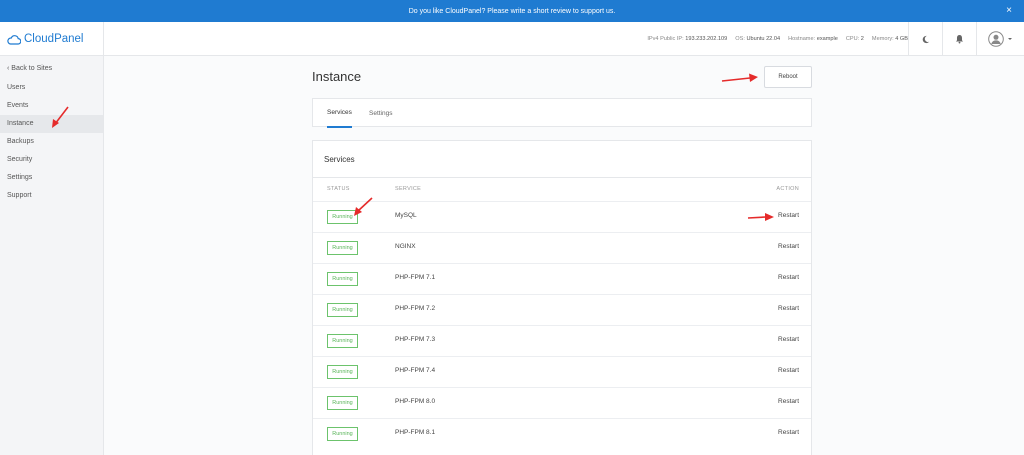 The width and height of the screenshot is (1024, 455). Describe the element at coordinates (405, 246) in the screenshot. I see `service-name: NGINX` at that location.